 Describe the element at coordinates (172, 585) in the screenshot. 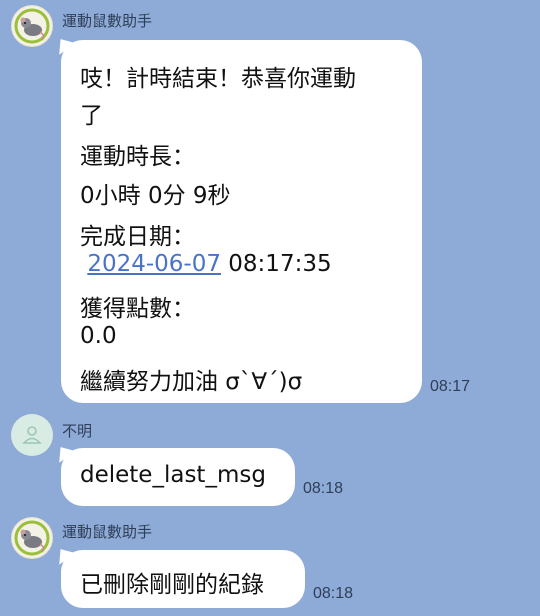

I see `message-text: 已刪除剛剛的紀錄` at that location.